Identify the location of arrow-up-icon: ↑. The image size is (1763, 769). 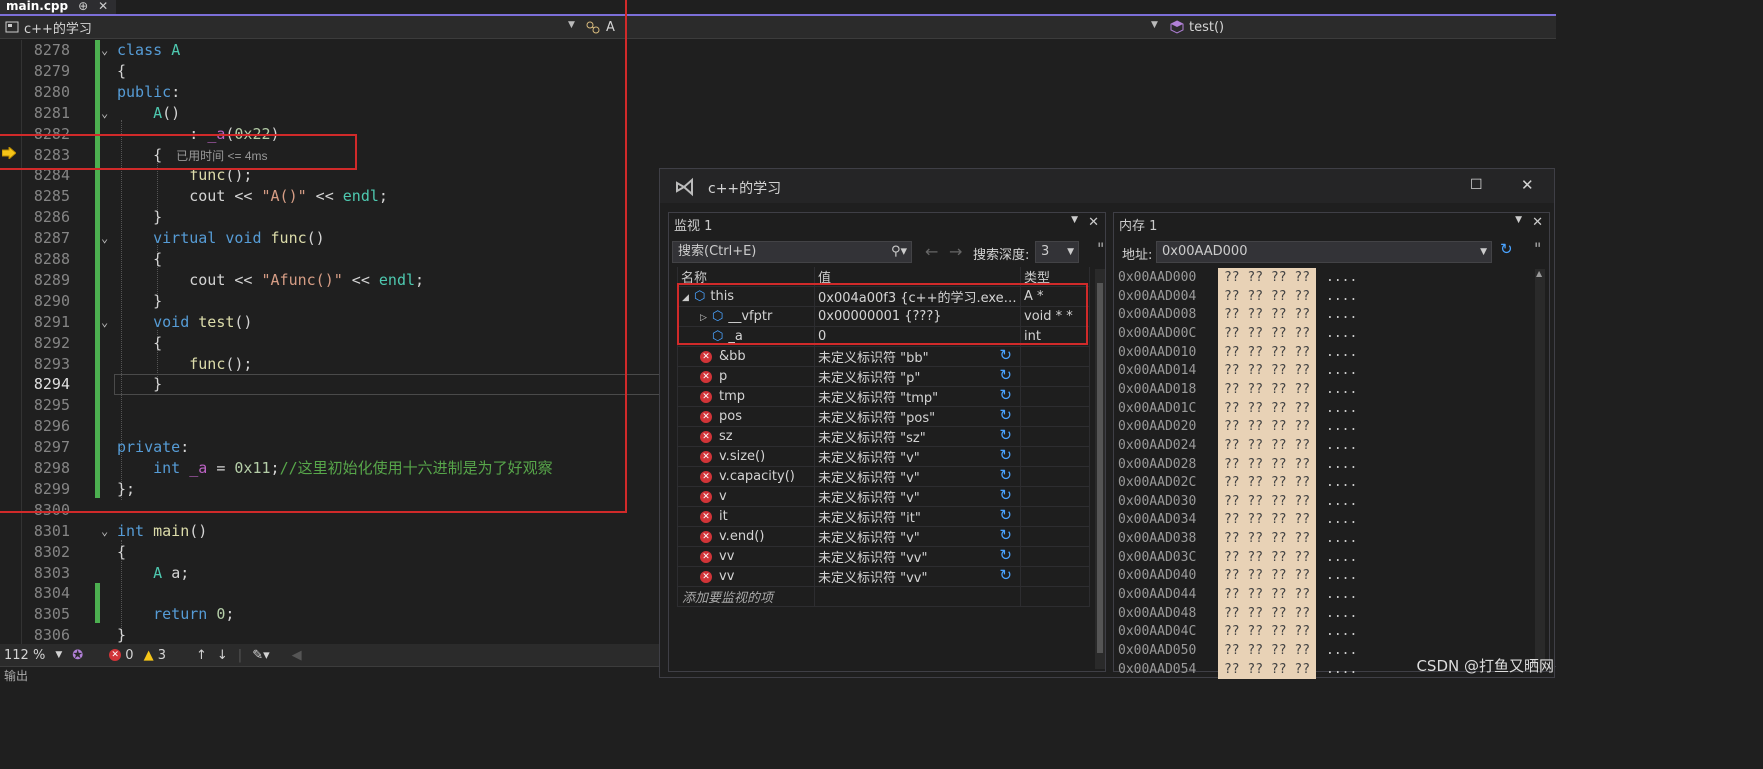
(201, 655).